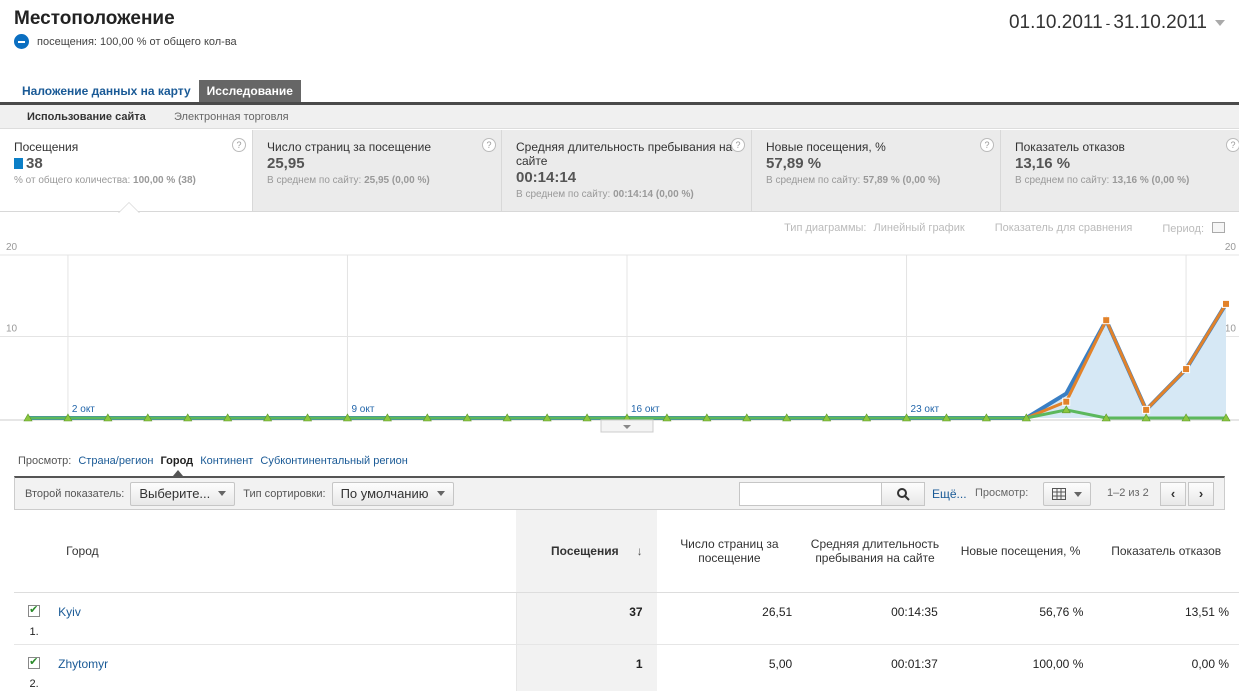 The width and height of the screenshot is (1239, 691). What do you see at coordinates (605, 194) in the screenshot?
I see `metric-subtitle: В среднем по сайту: 00:14:14 (0,00 %)` at bounding box center [605, 194].